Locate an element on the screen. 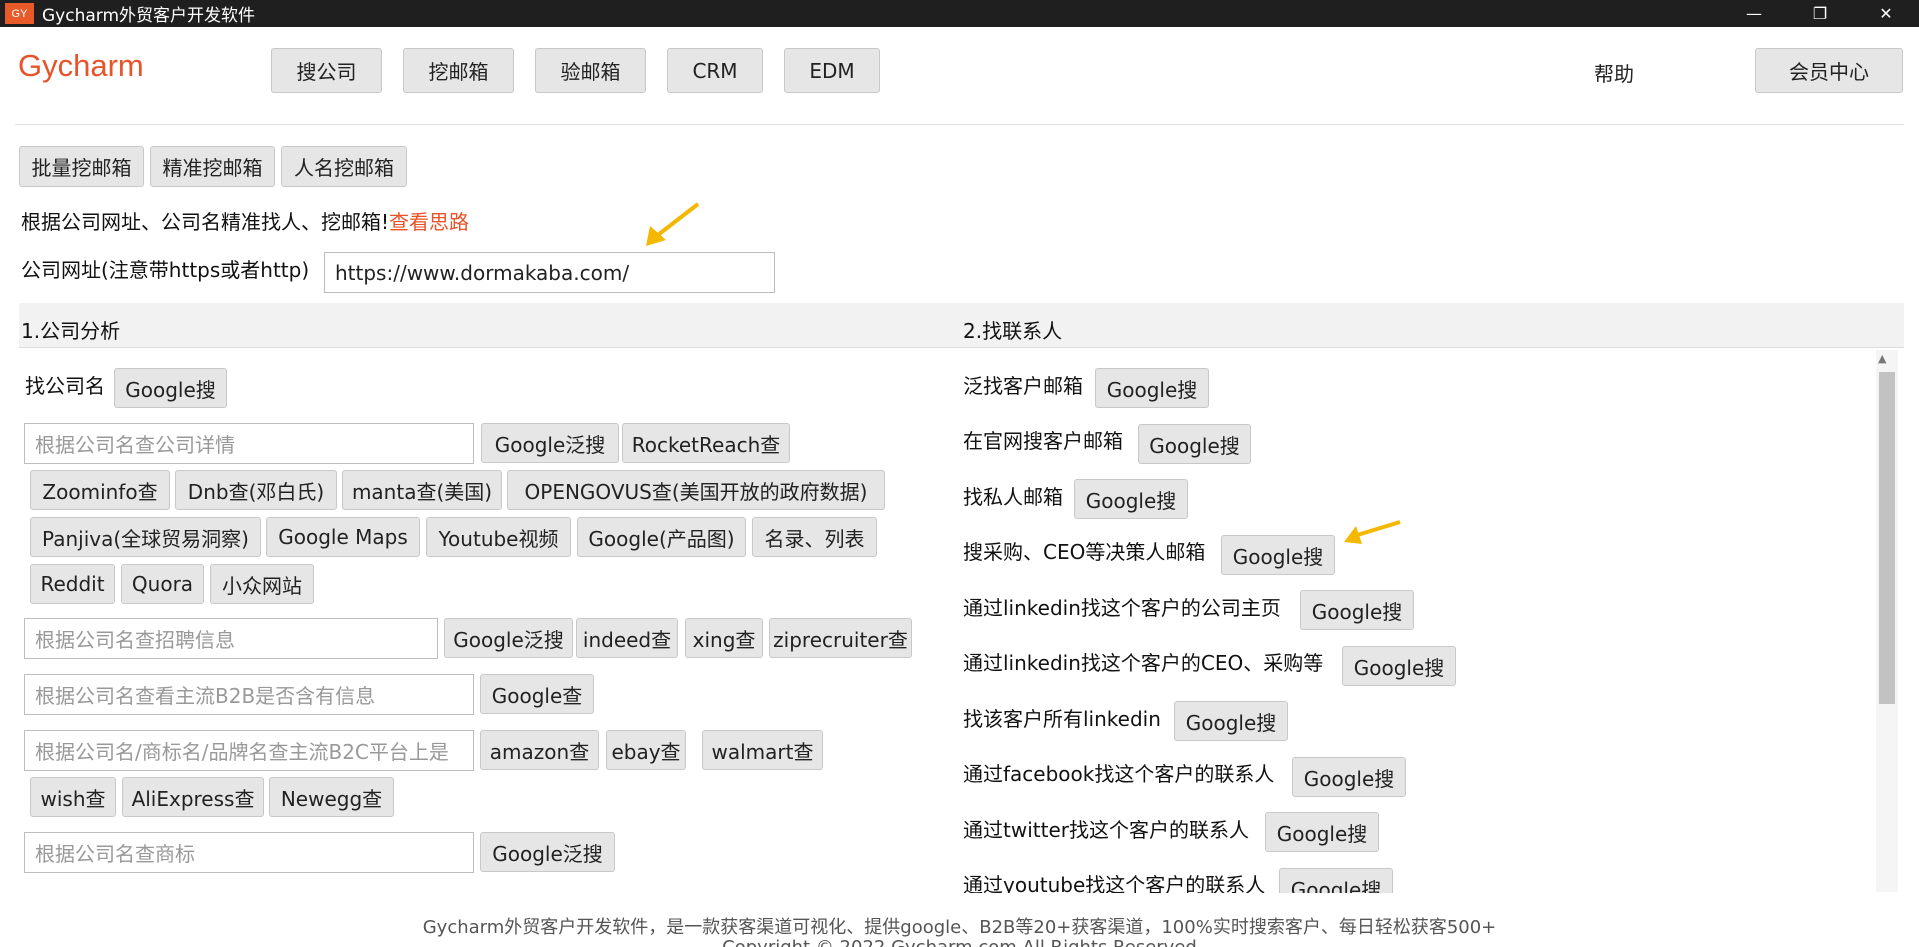 The width and height of the screenshot is (1919, 947). details-google-broad-button: Google泛搜 is located at coordinates (550, 443).